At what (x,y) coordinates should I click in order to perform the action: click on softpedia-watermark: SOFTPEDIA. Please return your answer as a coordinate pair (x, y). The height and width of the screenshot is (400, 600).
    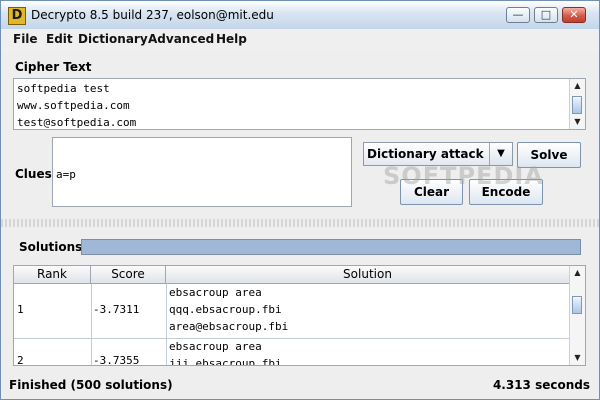
    Looking at the image, I should click on (463, 176).